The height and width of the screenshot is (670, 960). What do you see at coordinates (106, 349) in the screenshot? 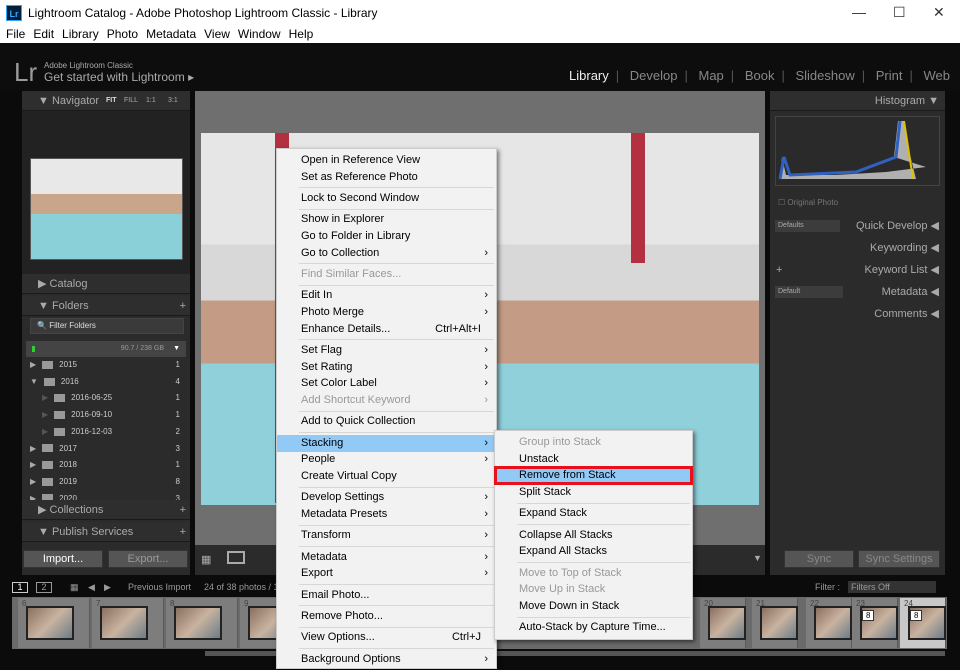
I see `volume-bar: 90.7 / 238 GB ▼` at bounding box center [106, 349].